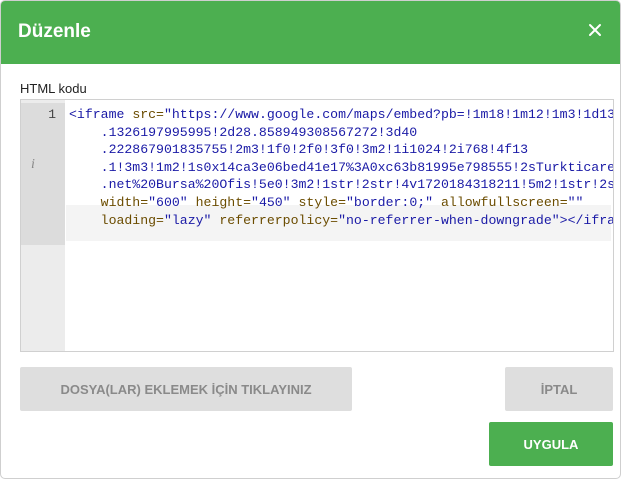 This screenshot has width=621, height=479. Describe the element at coordinates (52, 114) in the screenshot. I see `line-number: 1` at that location.